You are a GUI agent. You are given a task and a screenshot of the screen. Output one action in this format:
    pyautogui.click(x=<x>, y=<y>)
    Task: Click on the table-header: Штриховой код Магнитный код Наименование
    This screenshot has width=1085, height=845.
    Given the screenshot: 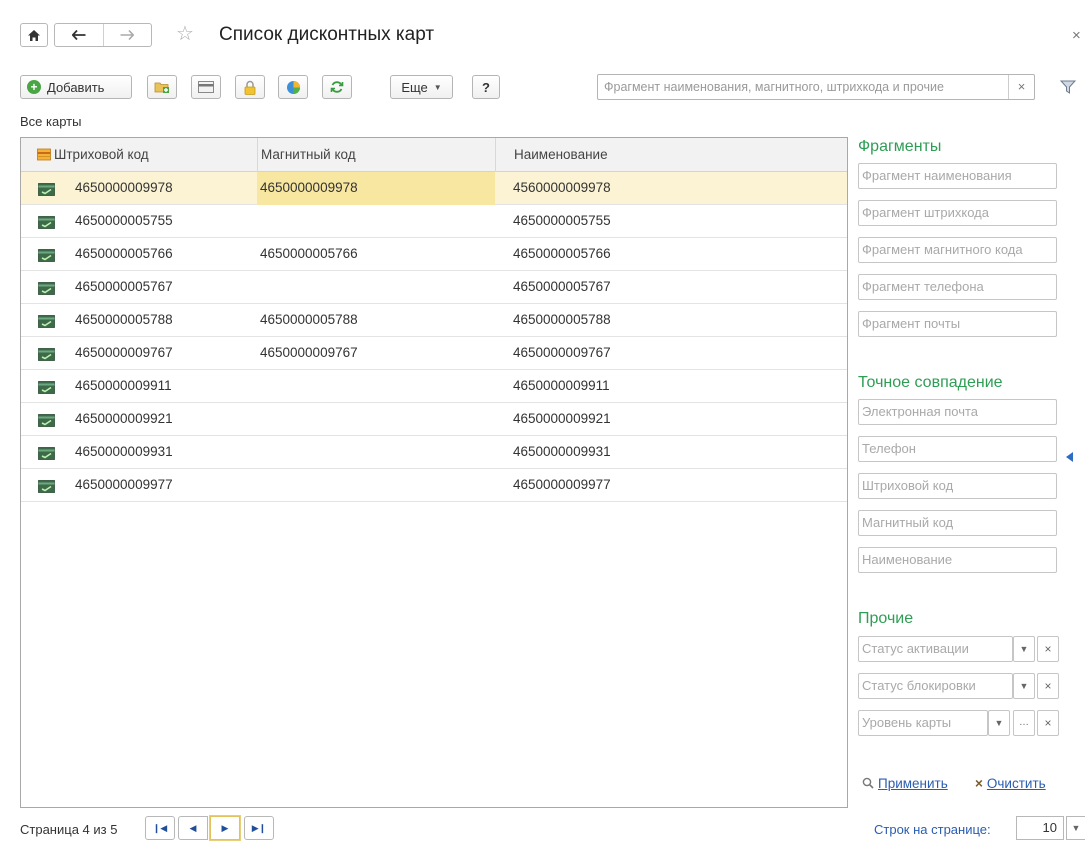 What is the action you would take?
    pyautogui.click(x=434, y=155)
    